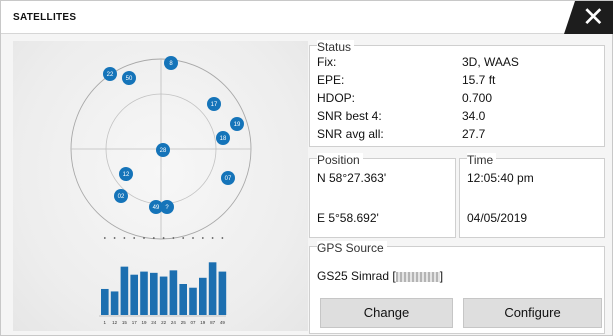 The image size is (613, 336). What do you see at coordinates (171, 63) in the screenshot?
I see `satellite-marker: 8` at bounding box center [171, 63].